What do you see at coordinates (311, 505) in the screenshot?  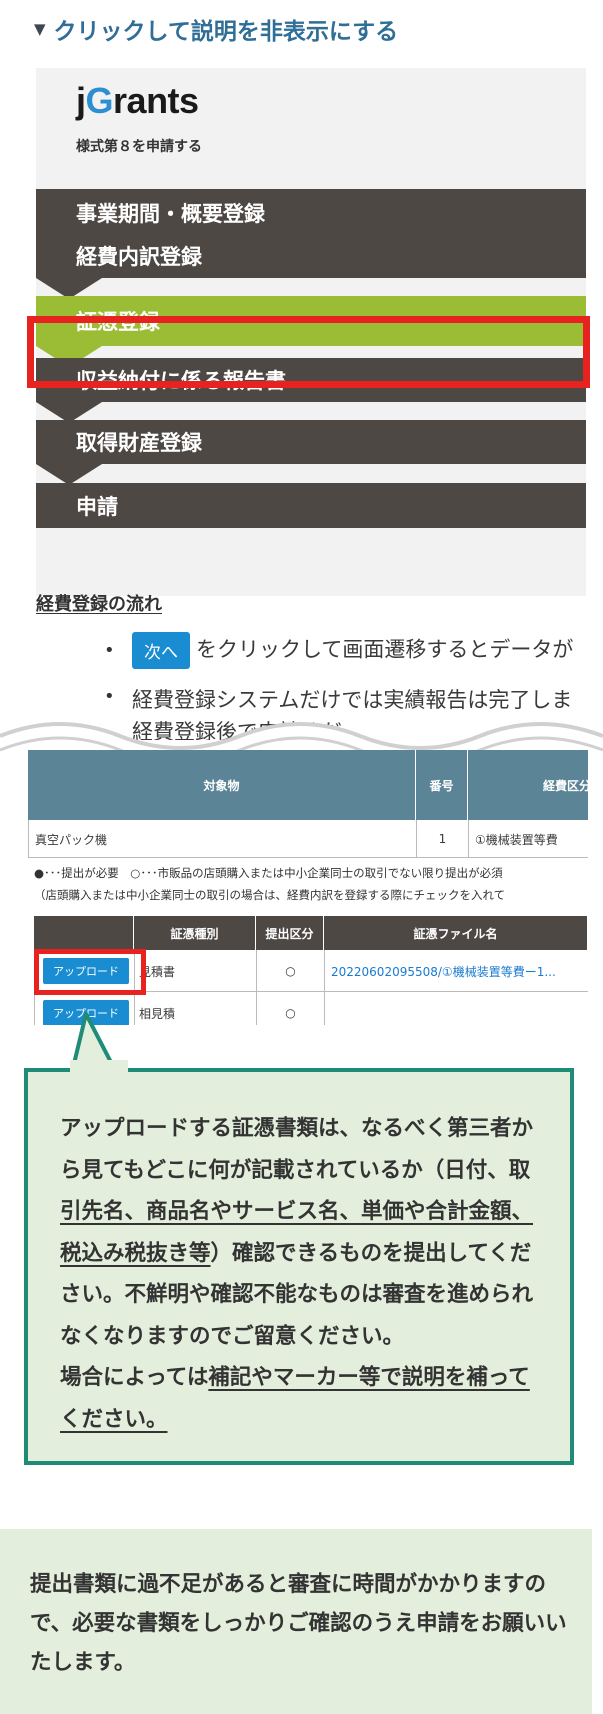 I see `step-apply: 申請` at bounding box center [311, 505].